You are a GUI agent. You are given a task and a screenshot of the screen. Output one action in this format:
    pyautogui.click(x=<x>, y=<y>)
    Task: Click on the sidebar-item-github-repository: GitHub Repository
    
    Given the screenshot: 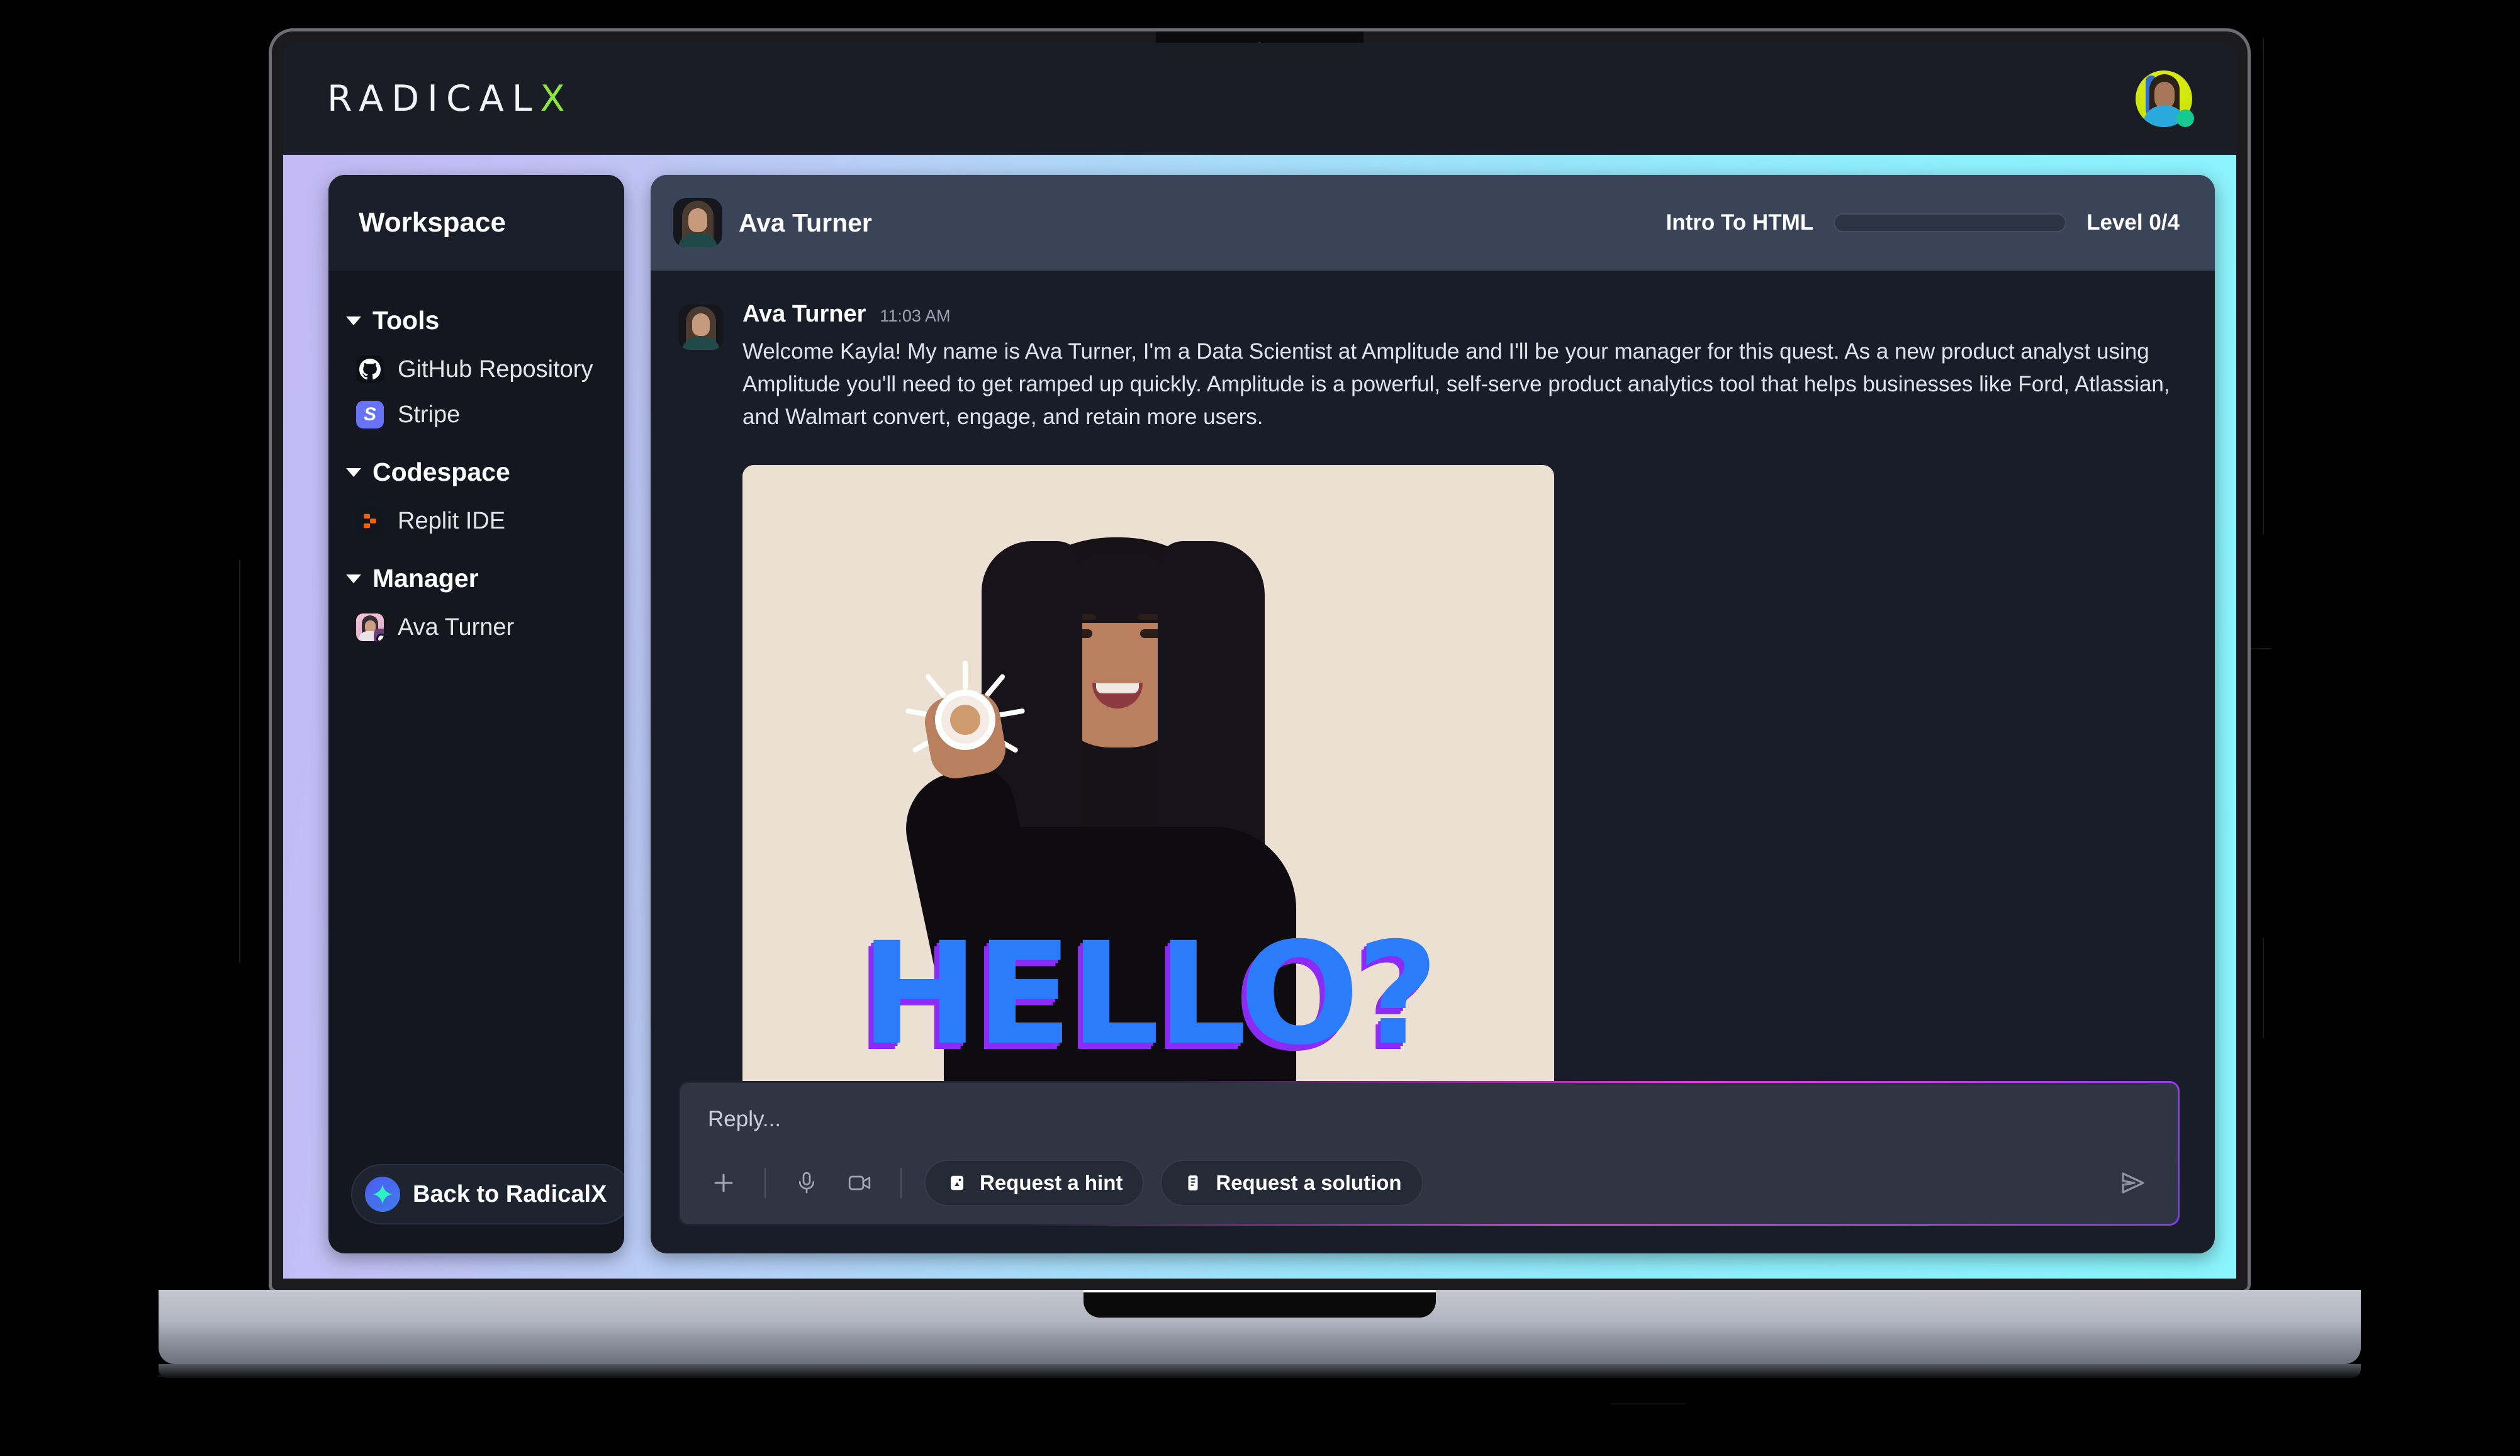 What is the action you would take?
    pyautogui.click(x=476, y=369)
    